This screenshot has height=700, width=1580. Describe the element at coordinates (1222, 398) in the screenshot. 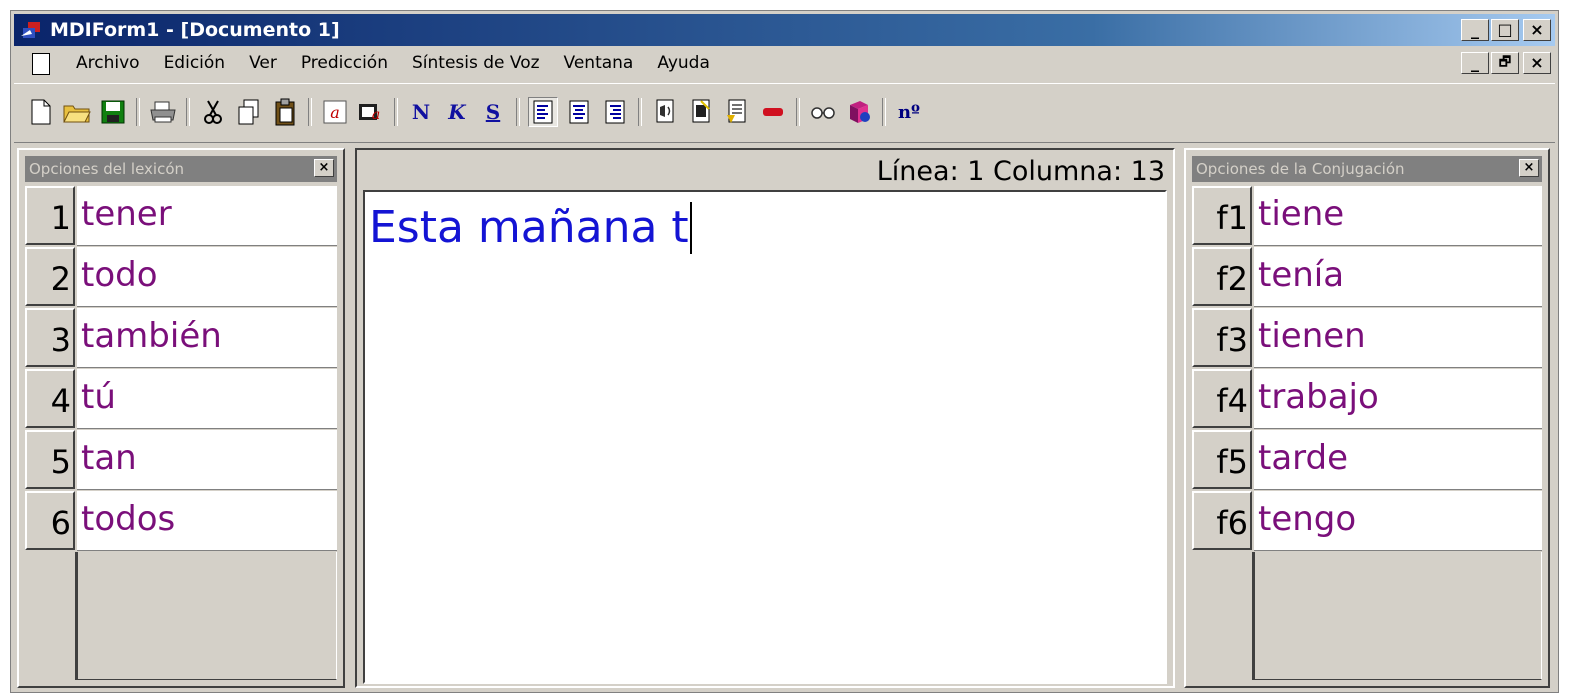

I see `conjugation-key-f4: f4` at that location.